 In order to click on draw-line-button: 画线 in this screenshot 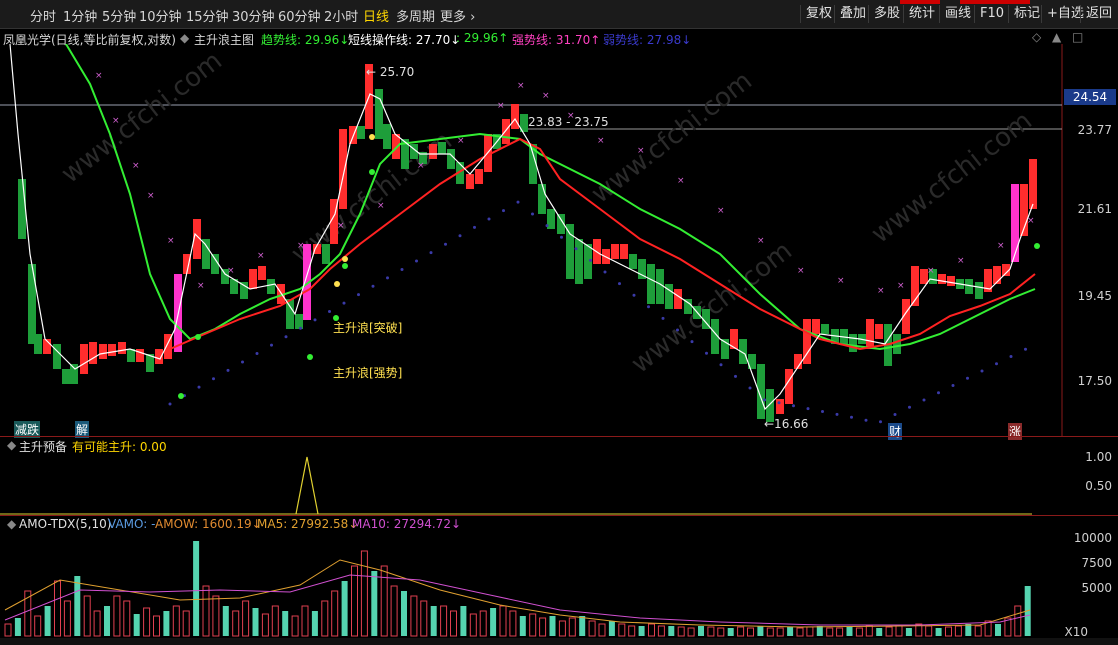, I will do `click(957, 14)`.